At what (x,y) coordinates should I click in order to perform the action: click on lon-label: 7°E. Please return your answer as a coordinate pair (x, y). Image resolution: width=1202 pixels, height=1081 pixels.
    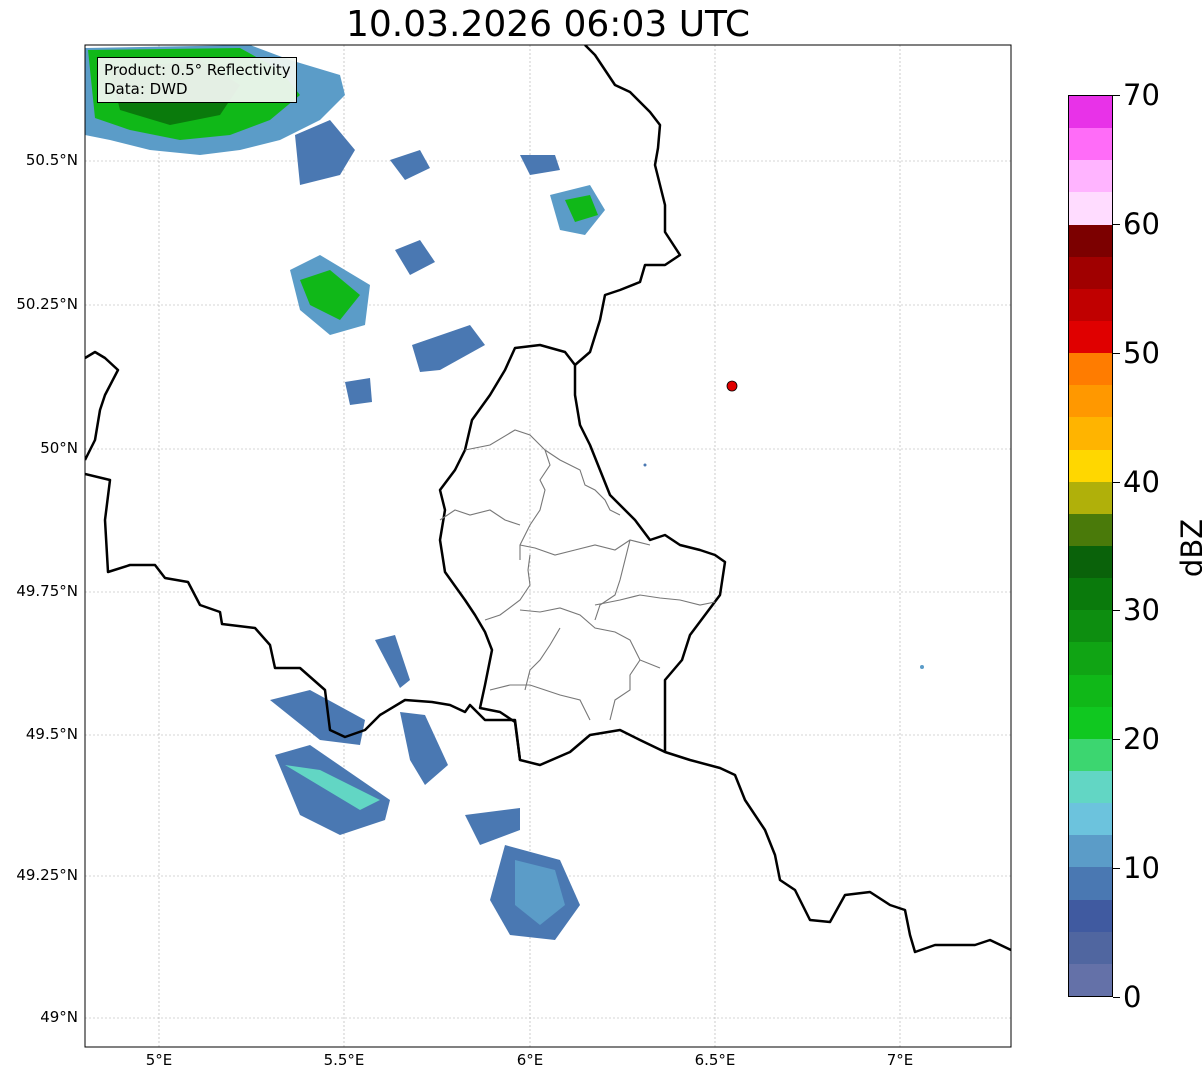
    Looking at the image, I should click on (900, 1060).